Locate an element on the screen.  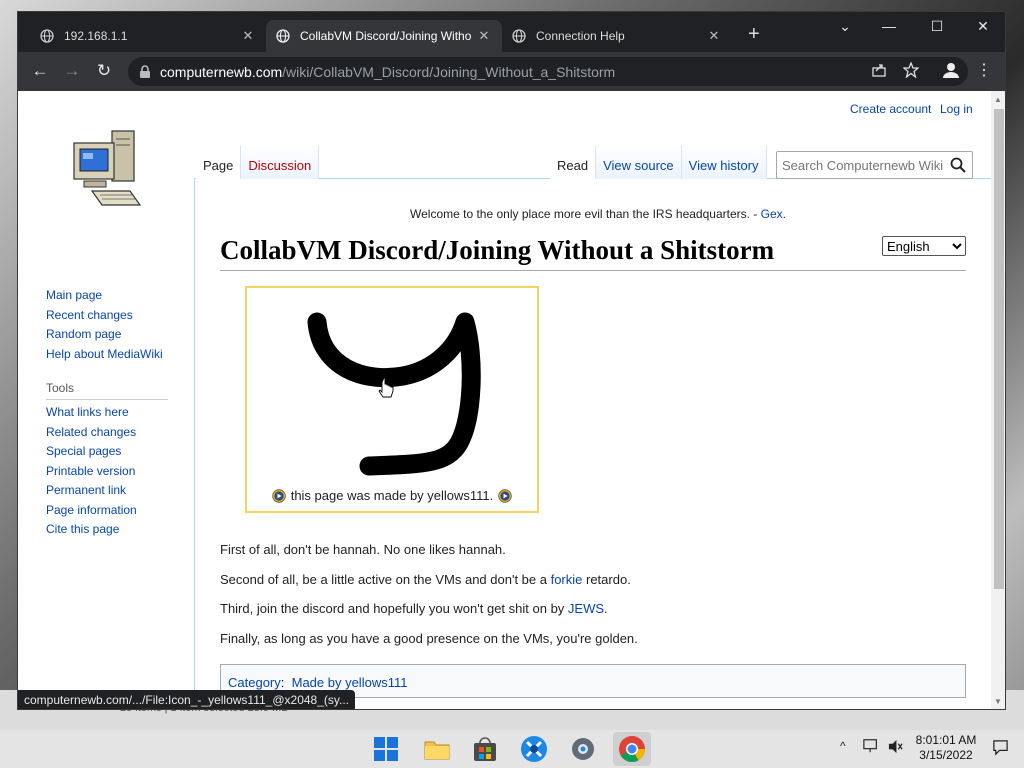
nav-link-recent-changes: Recent changes is located at coordinates (104, 316).